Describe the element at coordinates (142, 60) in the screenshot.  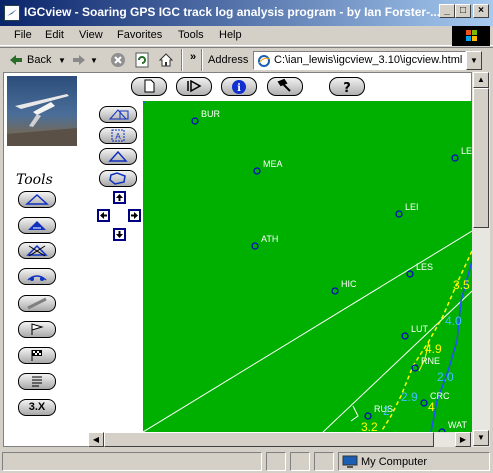
I see `refresh-icon` at that location.